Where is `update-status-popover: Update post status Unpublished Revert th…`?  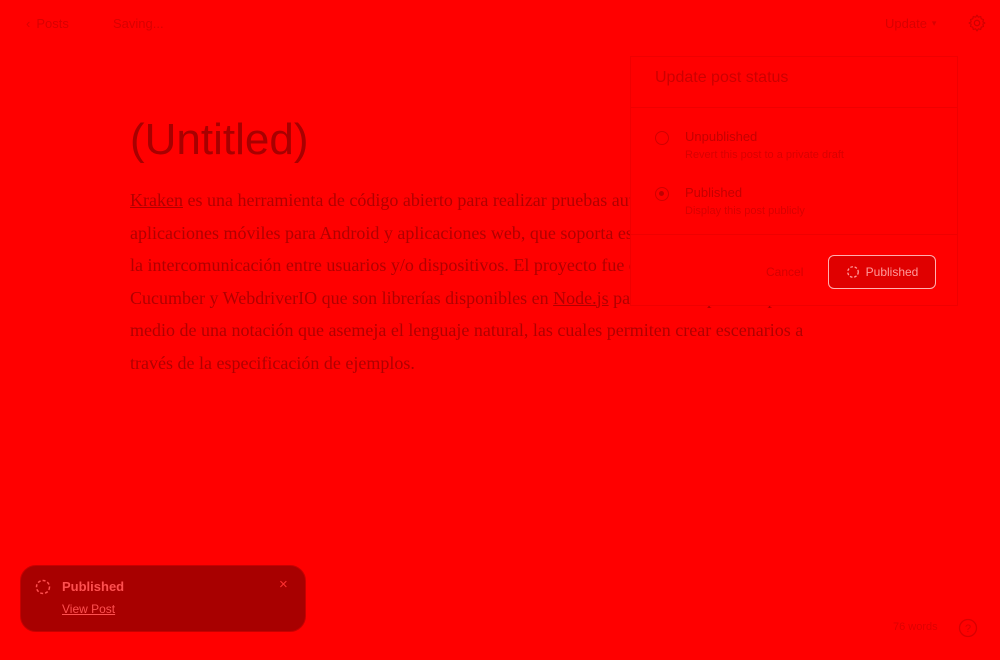 update-status-popover: Update post status Unpublished Revert th… is located at coordinates (794, 181).